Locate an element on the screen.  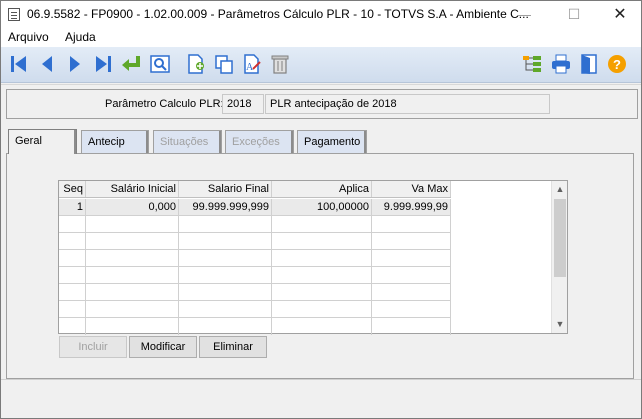
new-record-button is located at coordinates (196, 64).